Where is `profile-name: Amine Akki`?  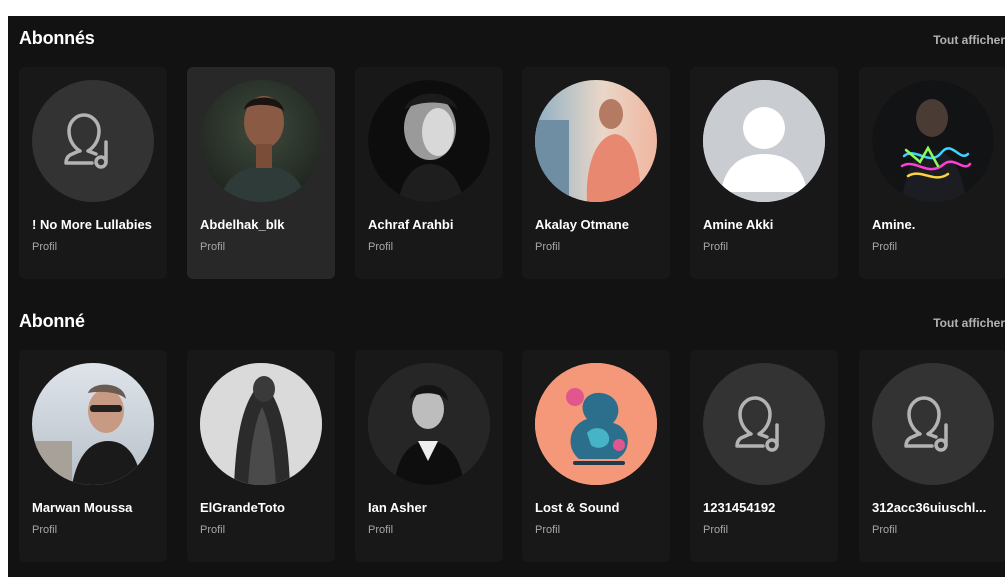 profile-name: Amine Akki is located at coordinates (738, 224).